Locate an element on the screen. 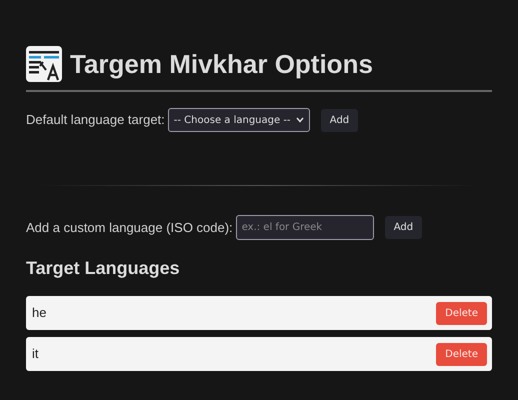 The image size is (518, 400). language-code: it is located at coordinates (35, 354).